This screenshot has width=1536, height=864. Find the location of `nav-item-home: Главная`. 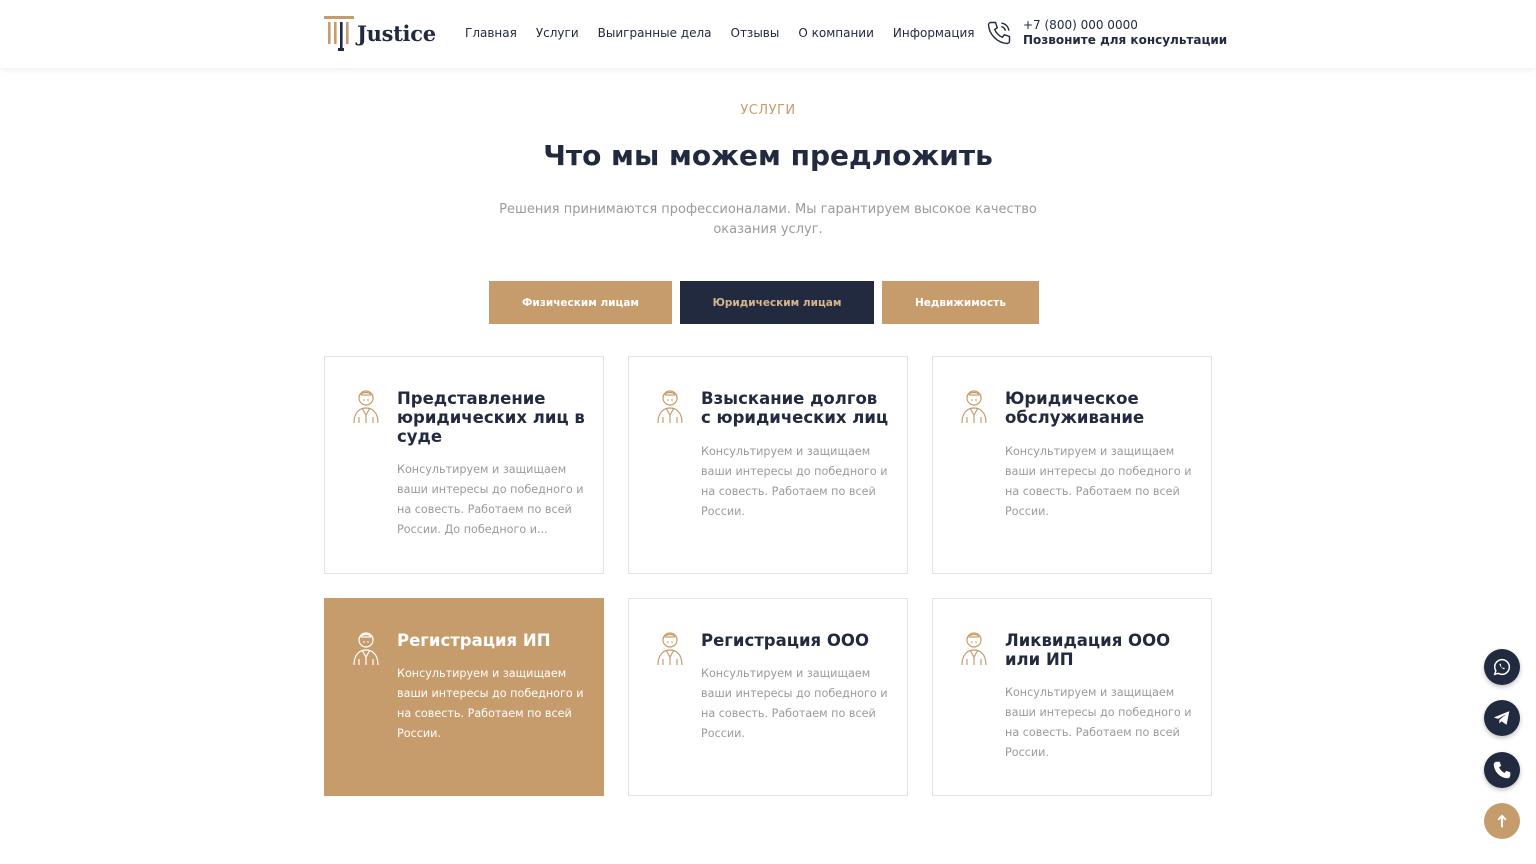

nav-item-home: Главная is located at coordinates (491, 33).